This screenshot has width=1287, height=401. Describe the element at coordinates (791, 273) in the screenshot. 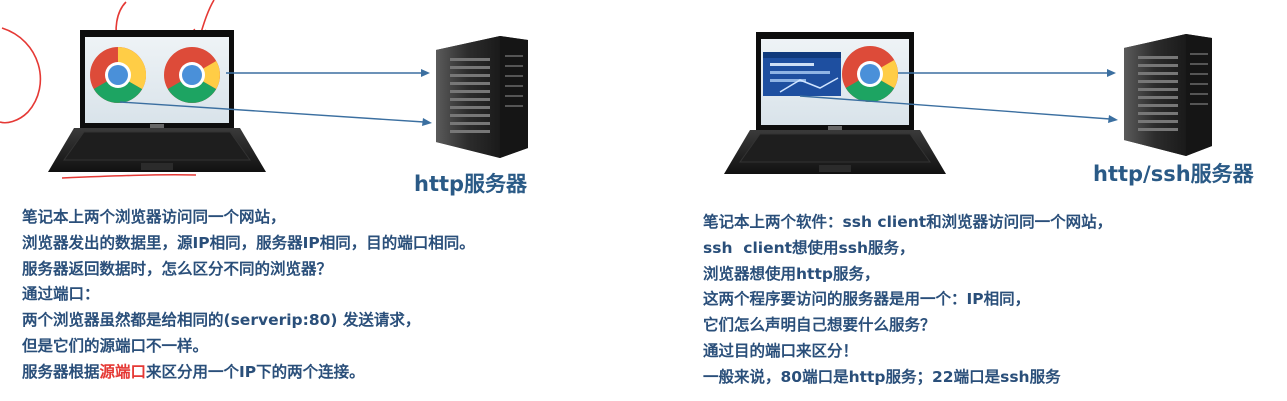

I see `text-line: 浏览器想使用http服务，` at that location.